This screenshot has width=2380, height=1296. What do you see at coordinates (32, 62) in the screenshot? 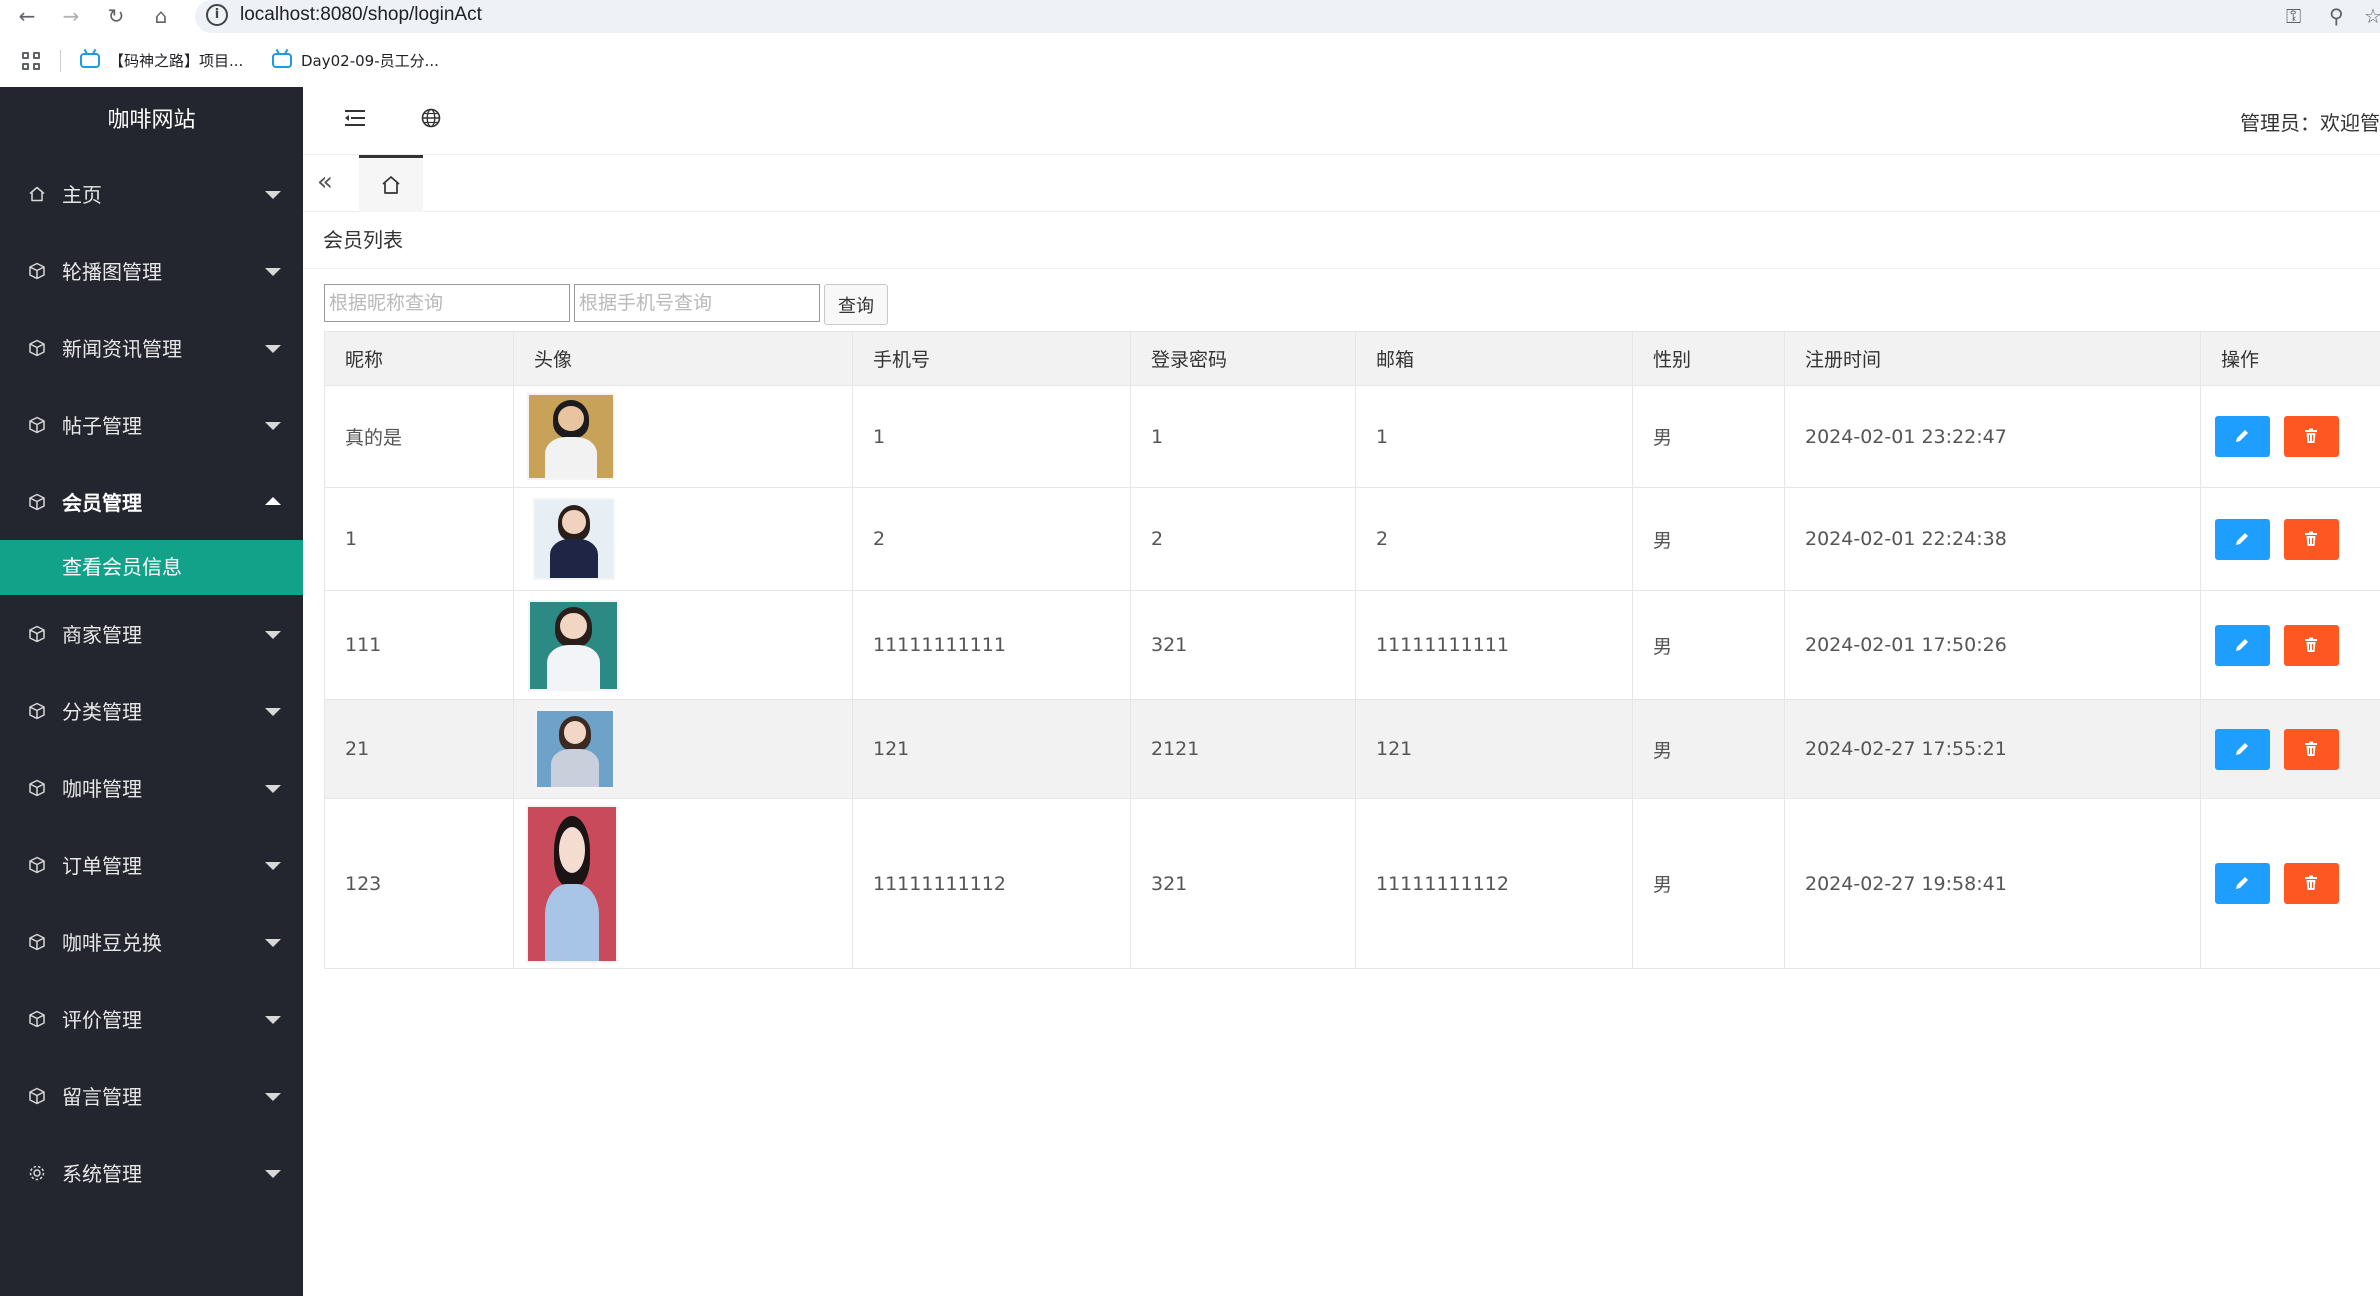
I see `apps-grid-icon` at bounding box center [32, 62].